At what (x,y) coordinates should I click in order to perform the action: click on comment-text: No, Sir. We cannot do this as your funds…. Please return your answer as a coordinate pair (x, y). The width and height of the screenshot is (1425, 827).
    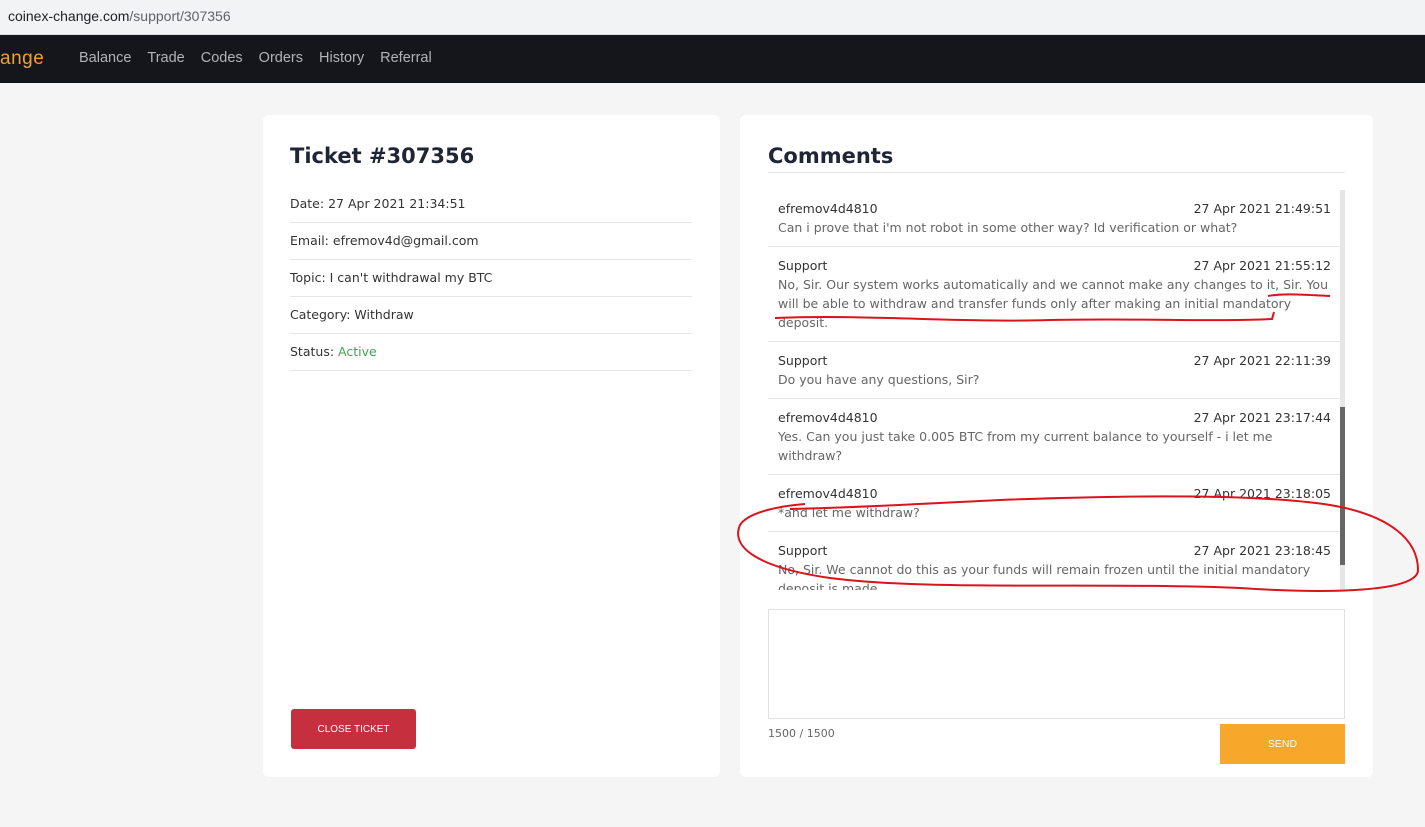
    Looking at the image, I should click on (1044, 576).